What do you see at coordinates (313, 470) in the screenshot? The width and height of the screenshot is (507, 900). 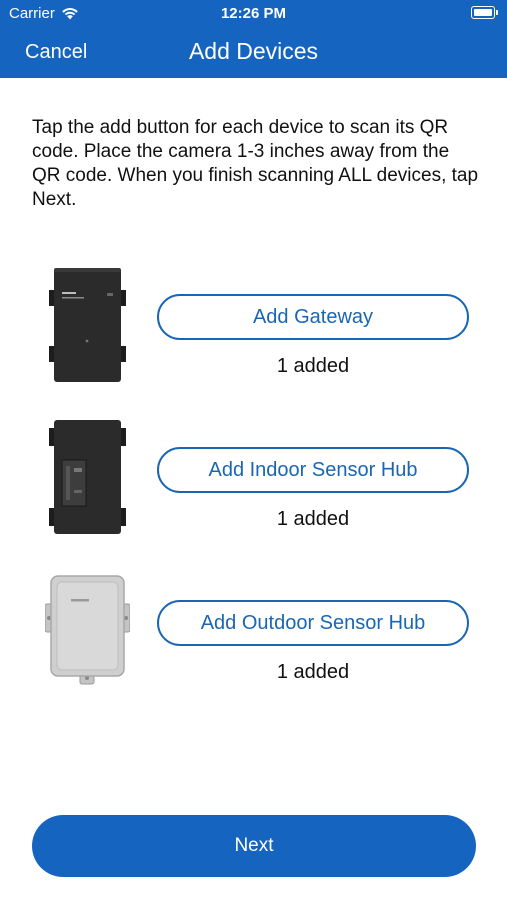 I see `add-indoor-sensor-hub-button: Add Indoor Sensor Hub` at bounding box center [313, 470].